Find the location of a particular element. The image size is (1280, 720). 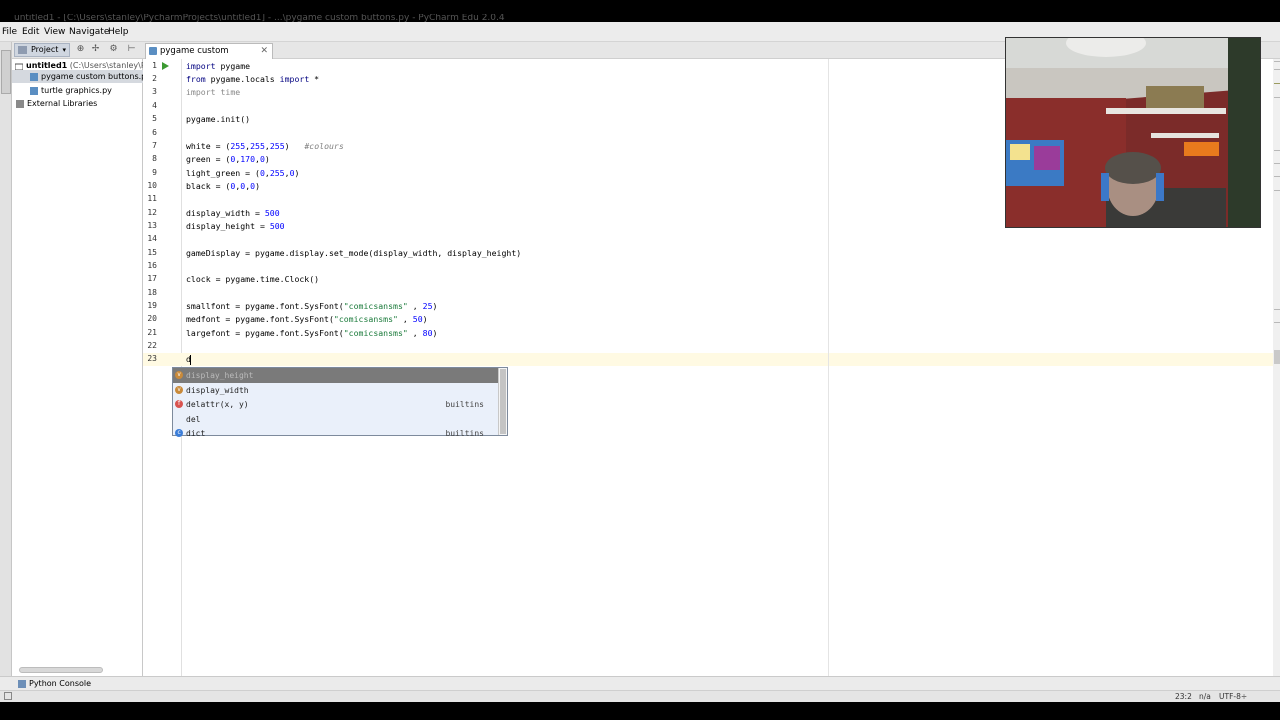

line-number: 10 is located at coordinates (152, 185).